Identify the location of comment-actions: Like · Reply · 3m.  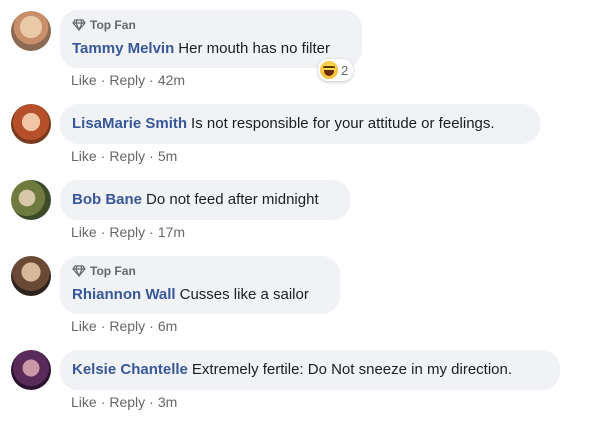
(124, 402).